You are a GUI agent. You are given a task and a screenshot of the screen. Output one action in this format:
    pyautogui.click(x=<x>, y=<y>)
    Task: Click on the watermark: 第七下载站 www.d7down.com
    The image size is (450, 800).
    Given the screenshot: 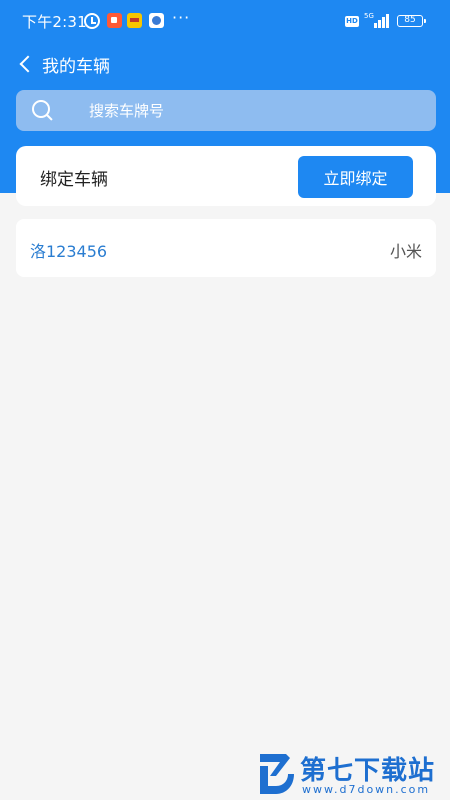 What is the action you would take?
    pyautogui.click(x=348, y=773)
    